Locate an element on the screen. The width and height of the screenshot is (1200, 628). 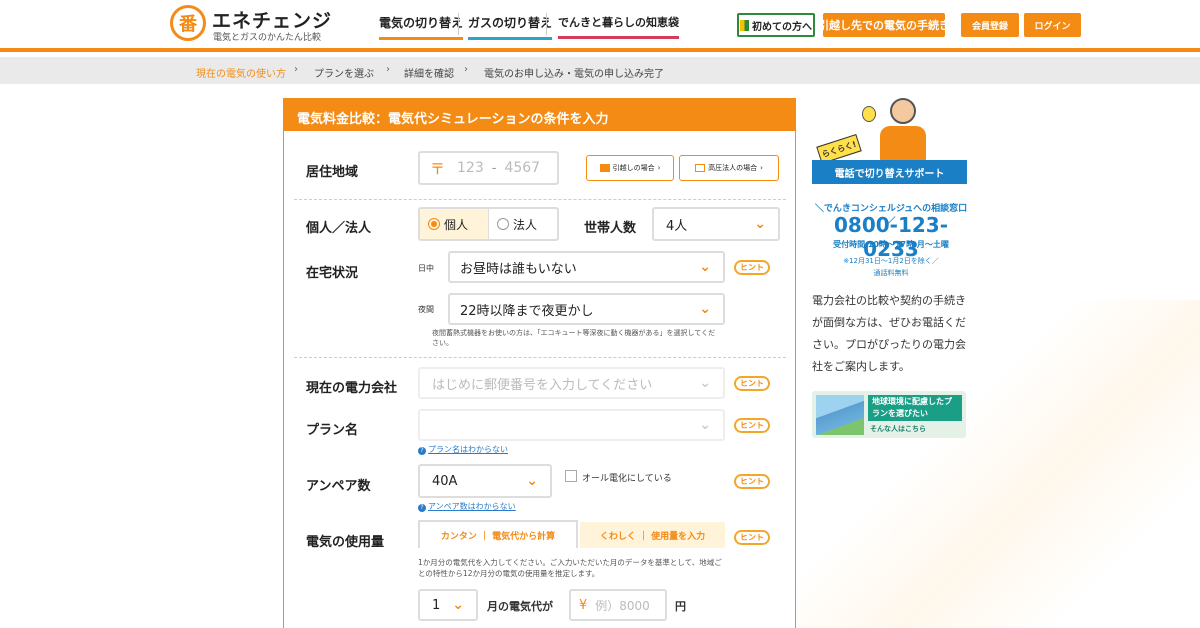
household-value: 4人 is located at coordinates (677, 226).